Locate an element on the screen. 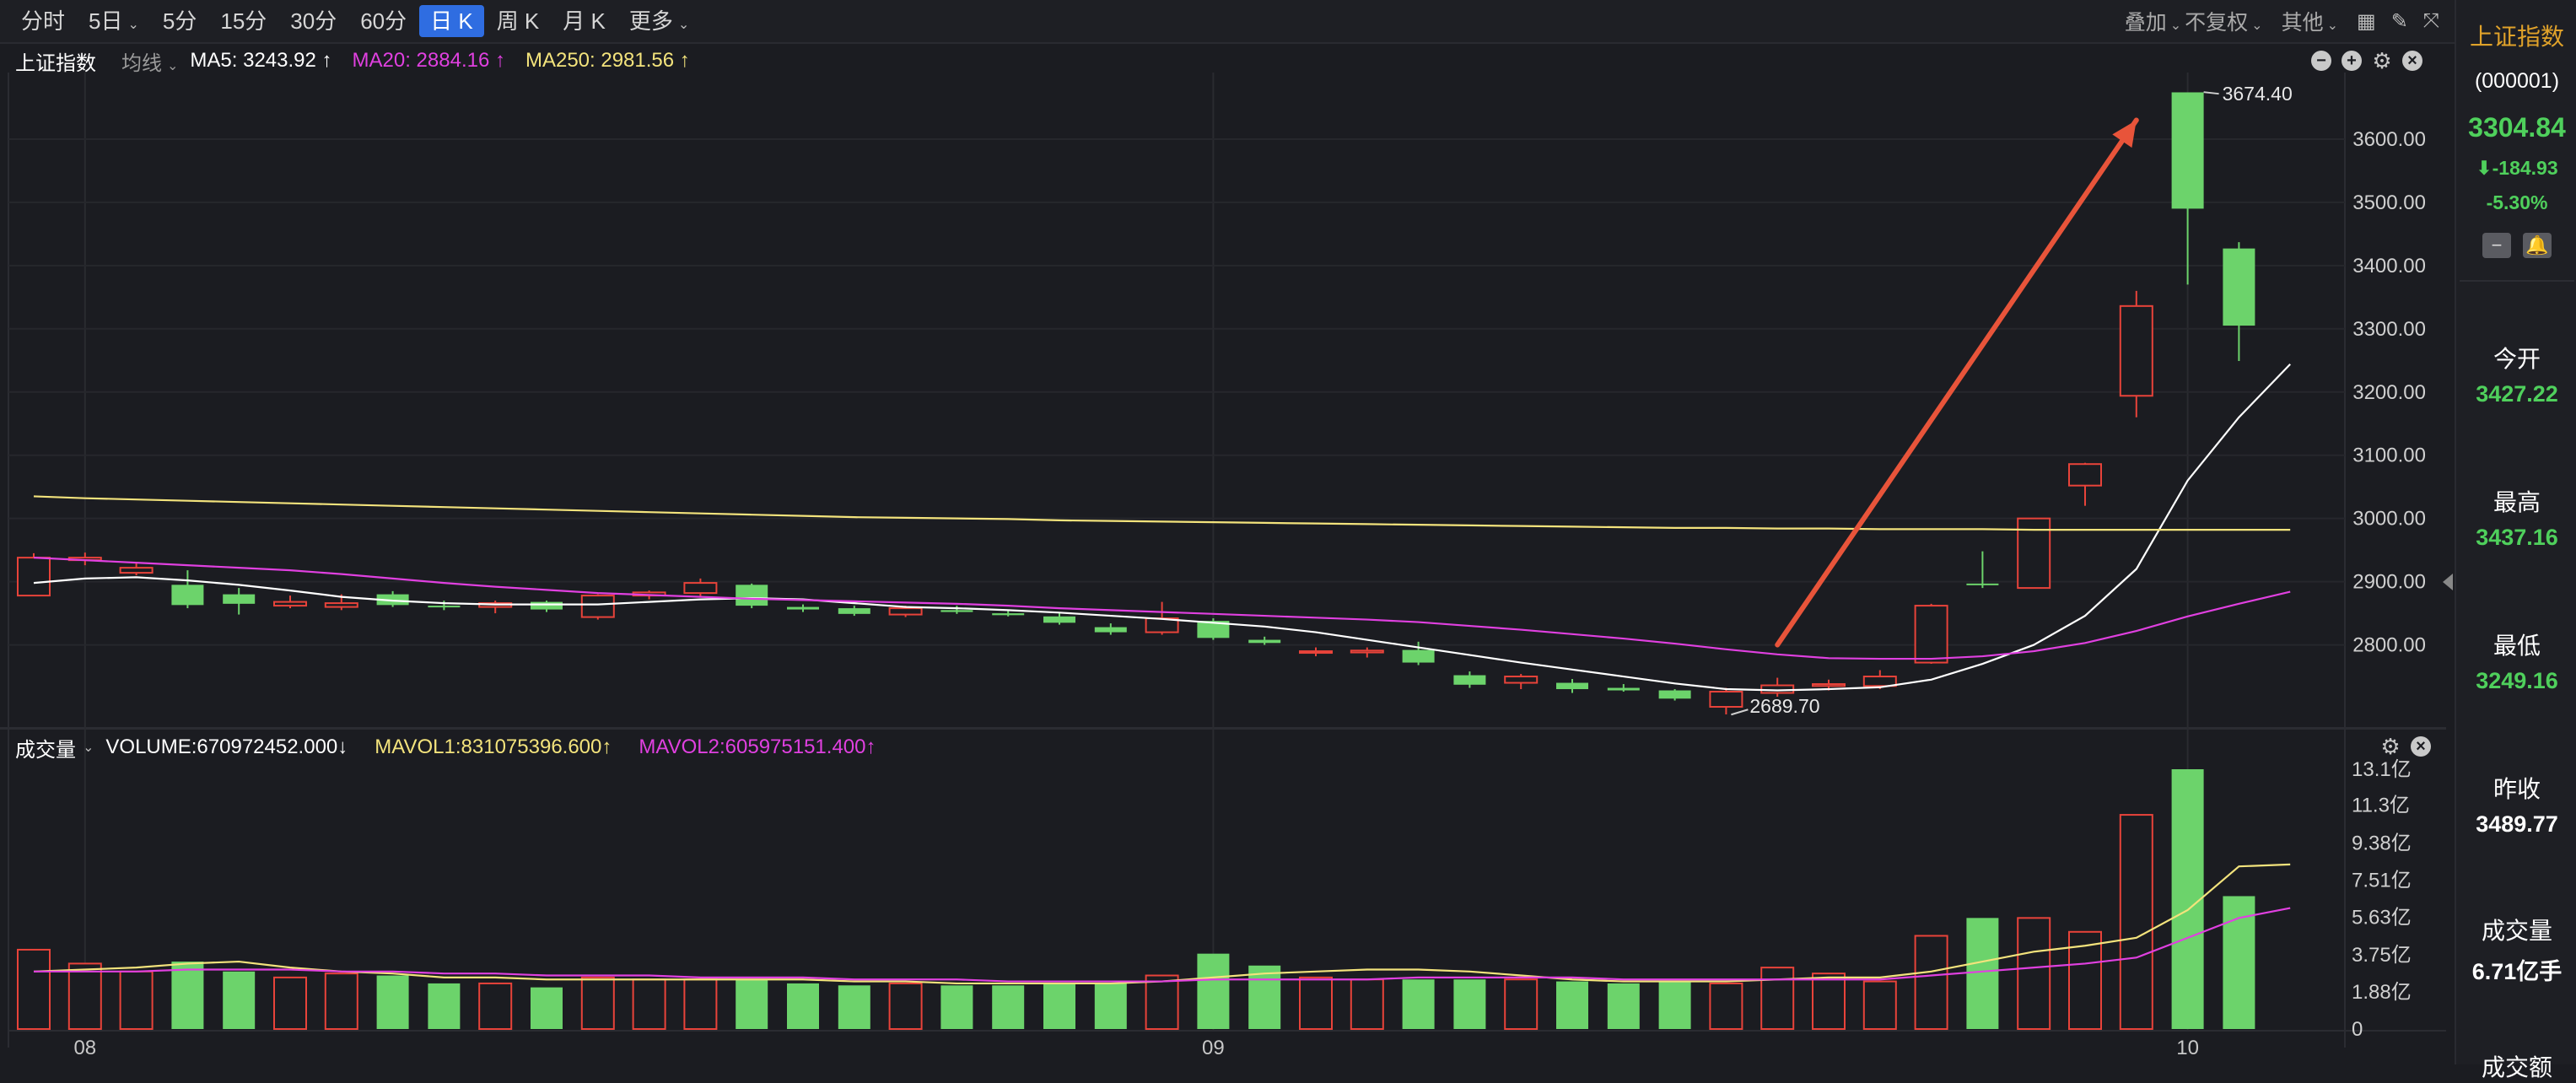 The height and width of the screenshot is (1083, 2576). low-block: 最低 3249.16 is located at coordinates (2516, 661).